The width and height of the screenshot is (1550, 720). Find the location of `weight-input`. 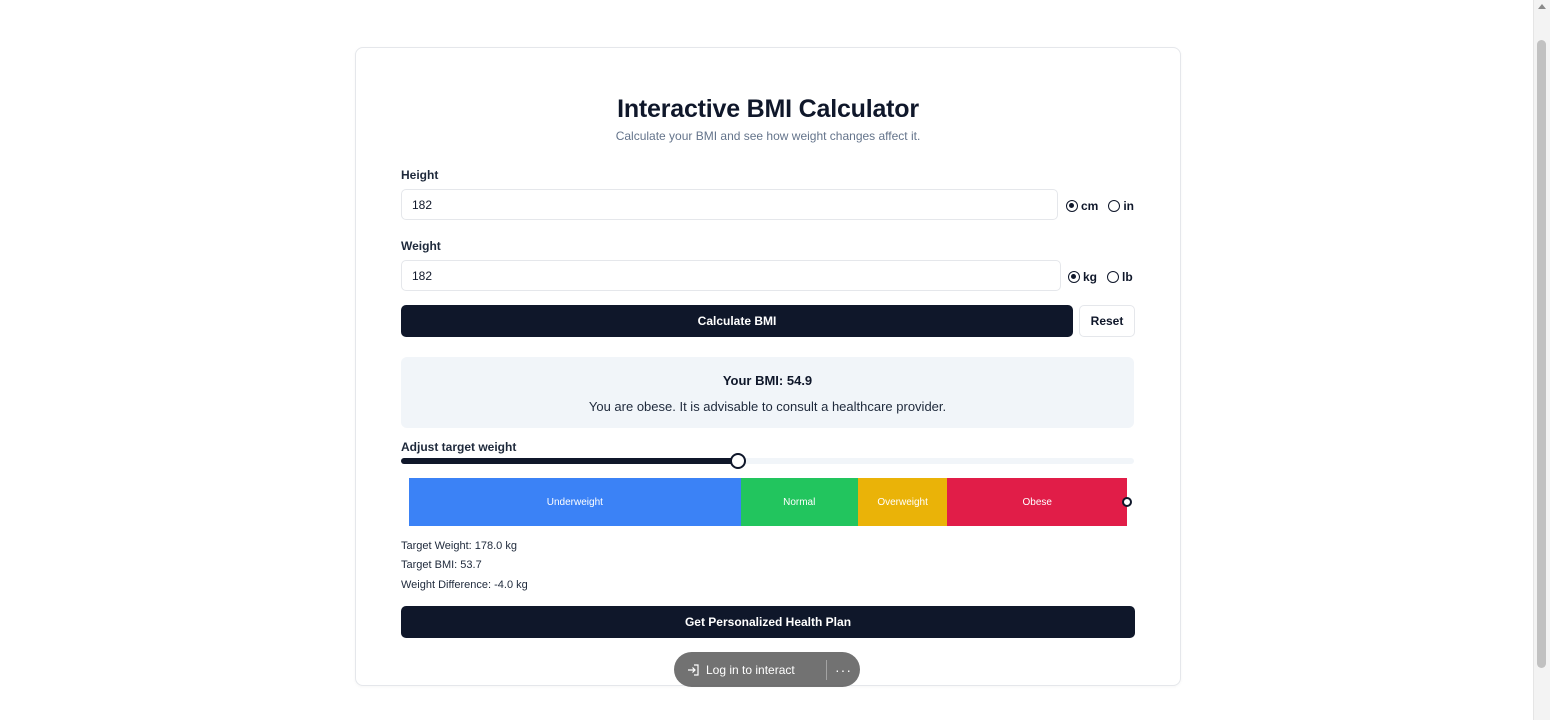

weight-input is located at coordinates (731, 275).